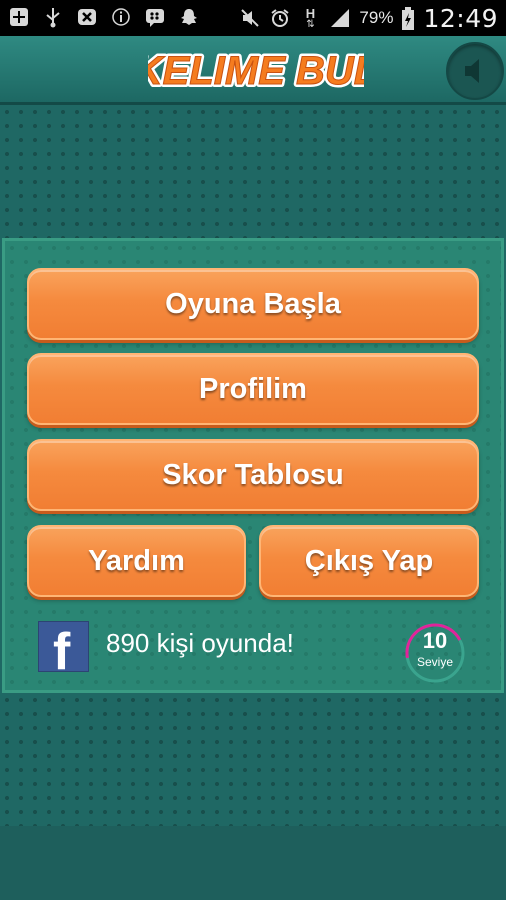 The image size is (506, 900). I want to click on battery-percent: 79%, so click(376, 17).